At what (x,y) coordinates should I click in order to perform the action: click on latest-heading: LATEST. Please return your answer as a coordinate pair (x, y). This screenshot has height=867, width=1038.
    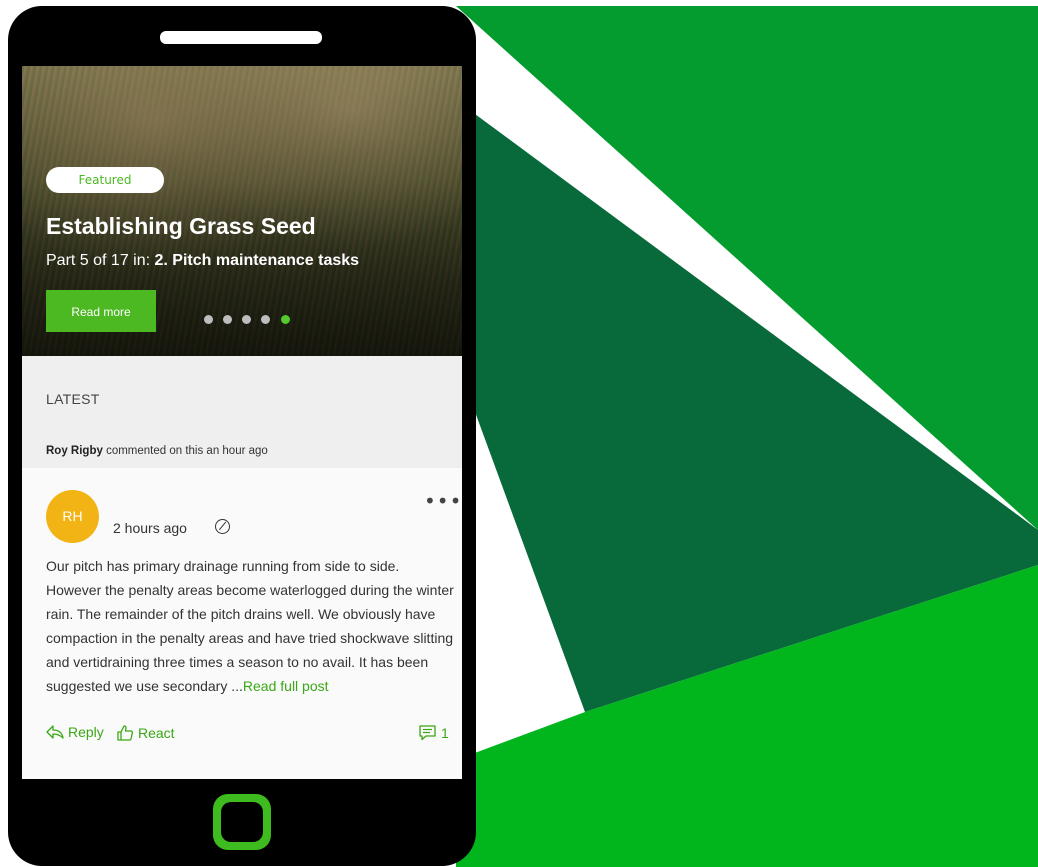
    Looking at the image, I should click on (73, 399).